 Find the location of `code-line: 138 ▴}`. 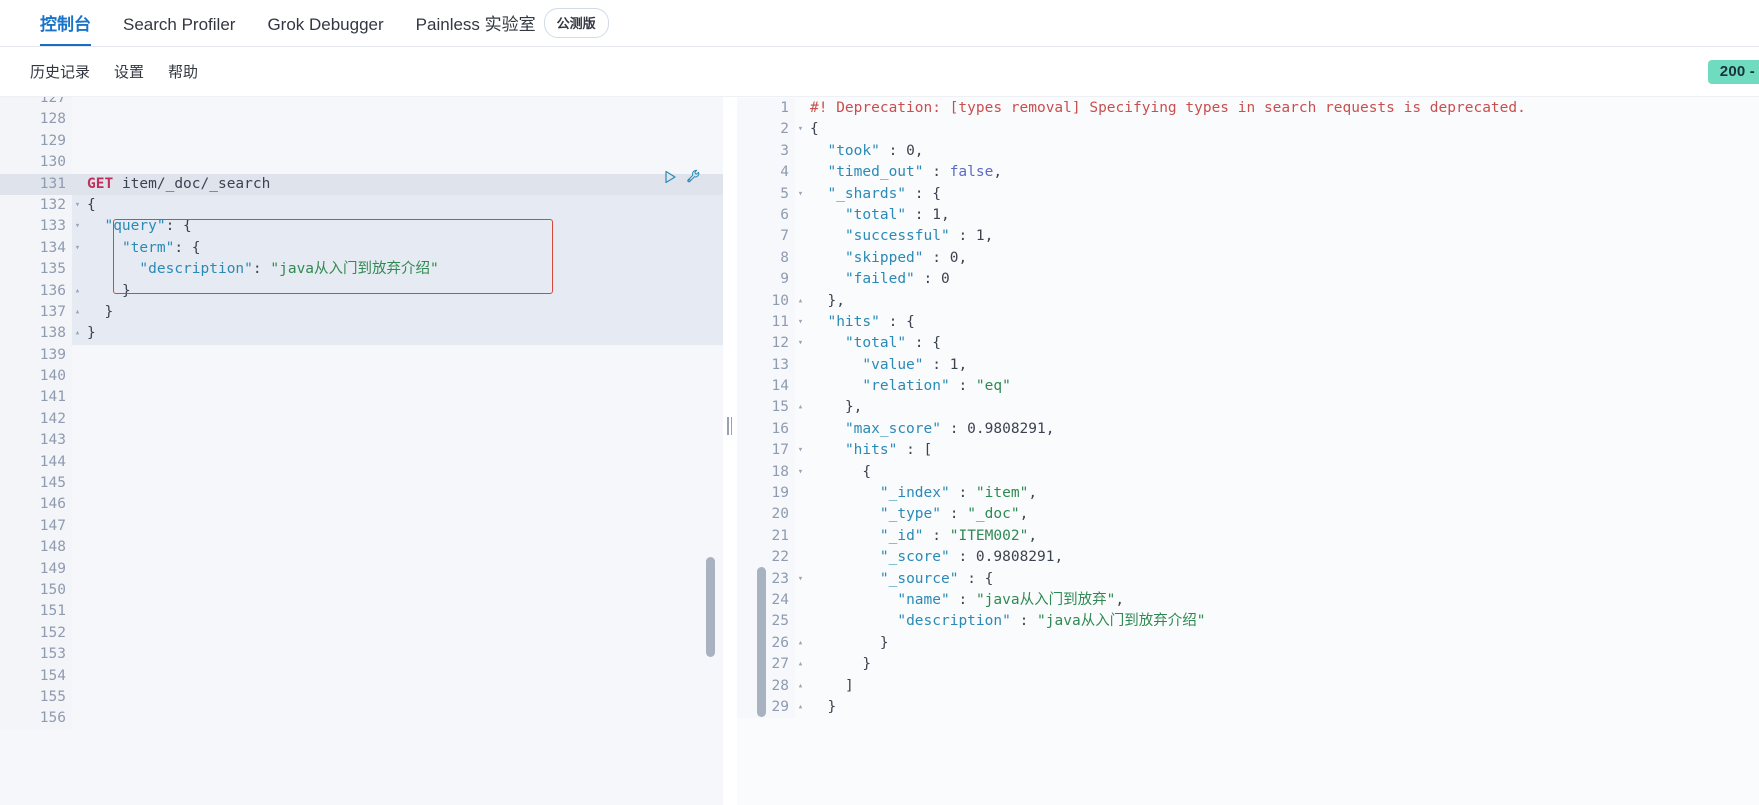

code-line: 138 ▴} is located at coordinates (361, 334).